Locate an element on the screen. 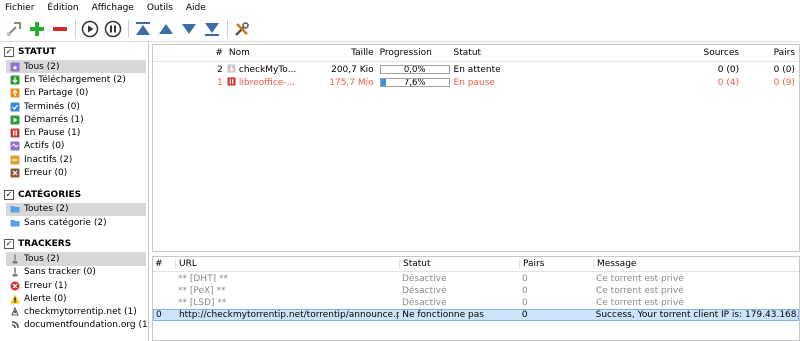  menu-file: Fichier is located at coordinates (19, 8).